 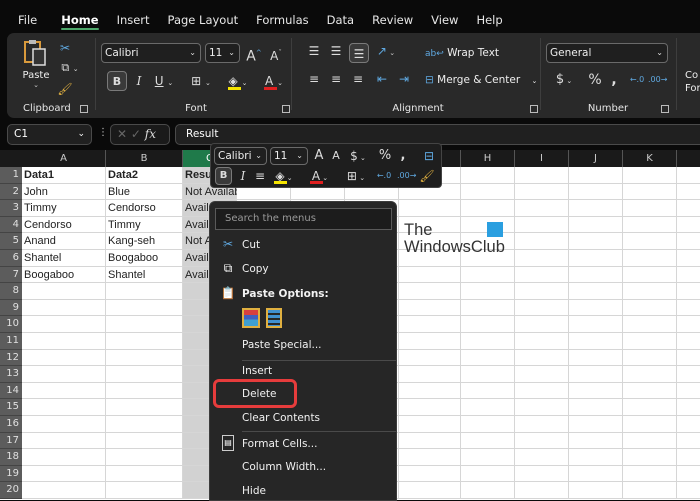 I want to click on menu-search-input: Search the menus, so click(x=303, y=219).